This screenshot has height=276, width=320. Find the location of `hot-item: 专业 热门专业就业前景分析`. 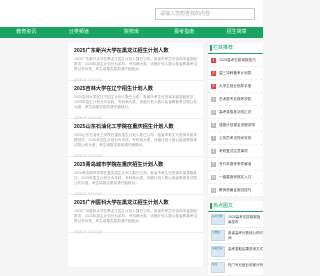

hot-item: 专业 热门专业就业前景分析 is located at coordinates (235, 268).